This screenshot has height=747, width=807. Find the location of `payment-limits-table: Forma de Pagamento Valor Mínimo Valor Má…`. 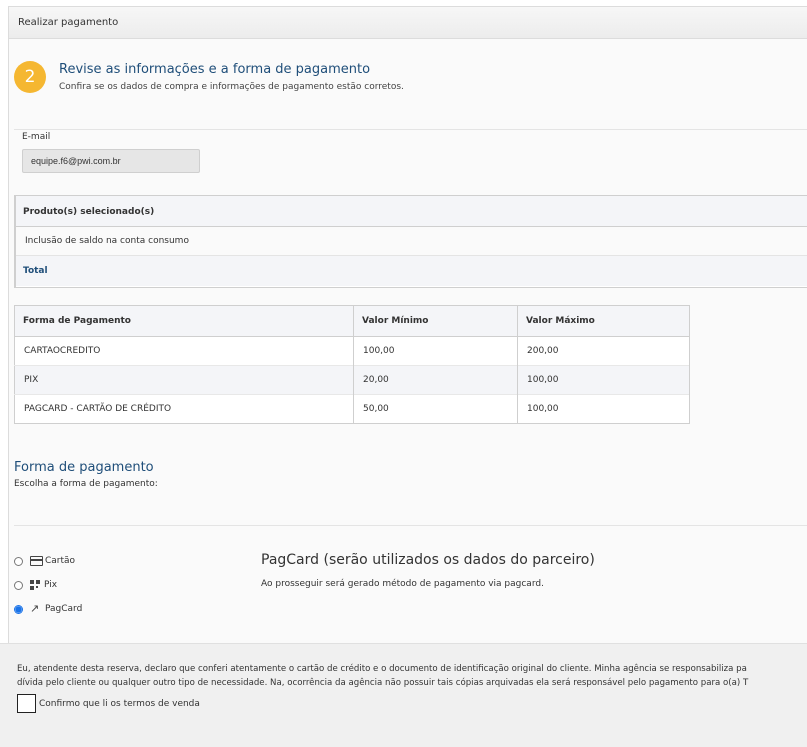

payment-limits-table: Forma de Pagamento Valor Mínimo Valor Má… is located at coordinates (352, 364).